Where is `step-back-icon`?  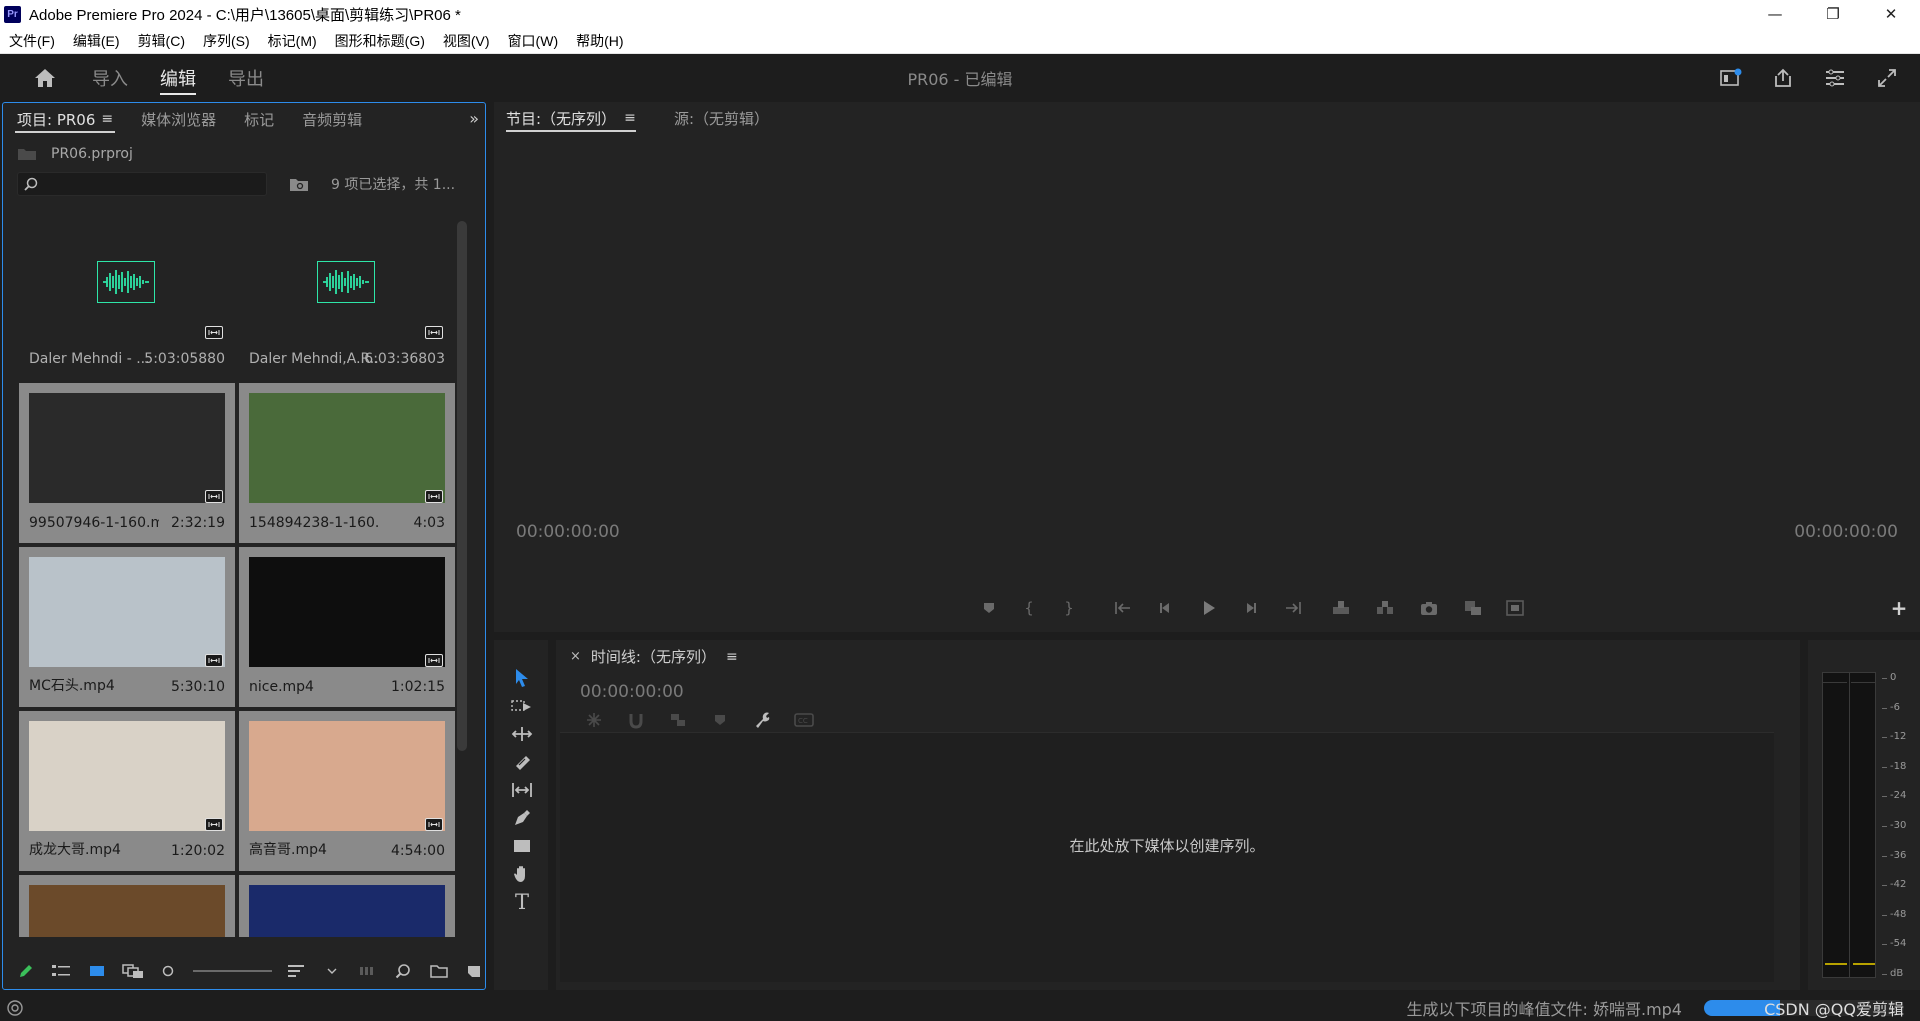
step-back-icon is located at coordinates (1165, 608).